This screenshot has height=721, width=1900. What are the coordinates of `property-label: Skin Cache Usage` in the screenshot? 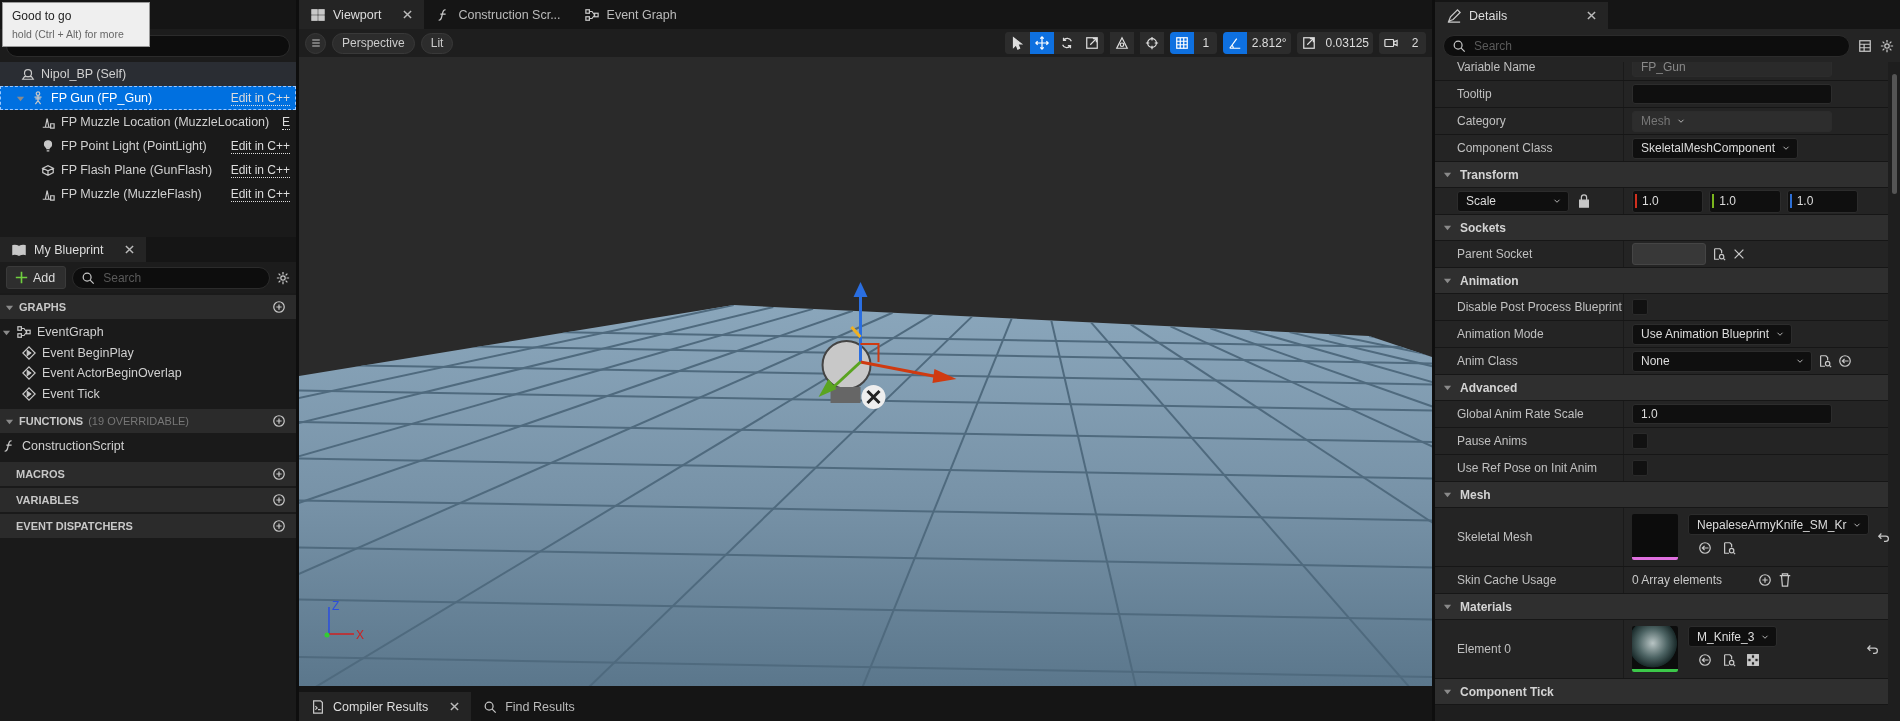 It's located at (1507, 580).